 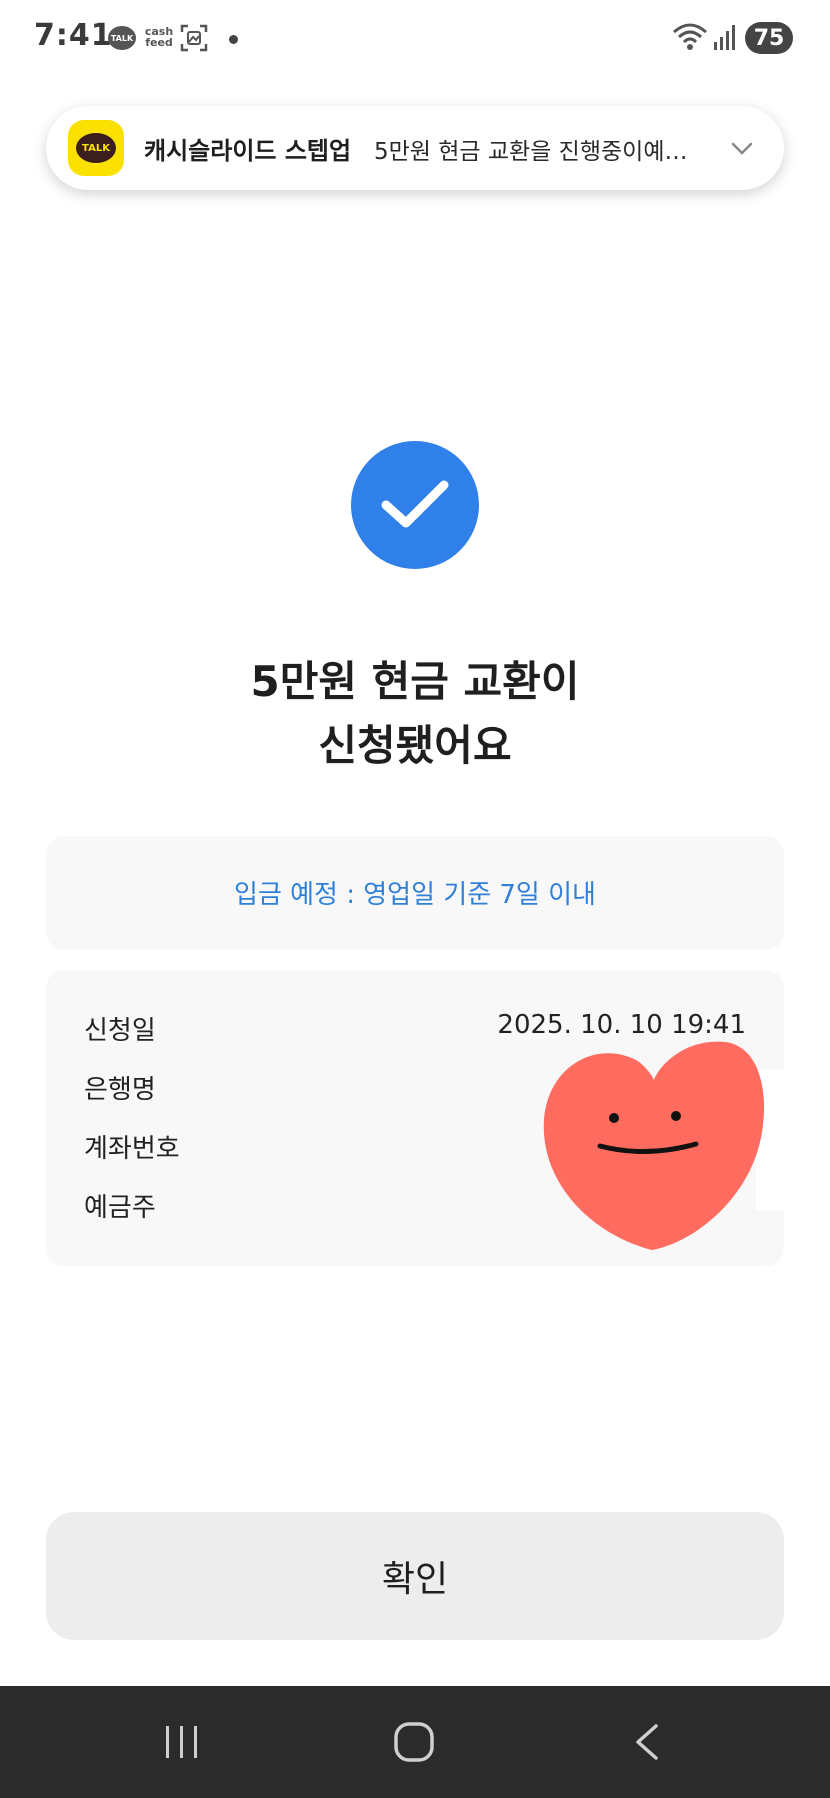 I want to click on account-holder-label: 예금주, so click(x=120, y=1208).